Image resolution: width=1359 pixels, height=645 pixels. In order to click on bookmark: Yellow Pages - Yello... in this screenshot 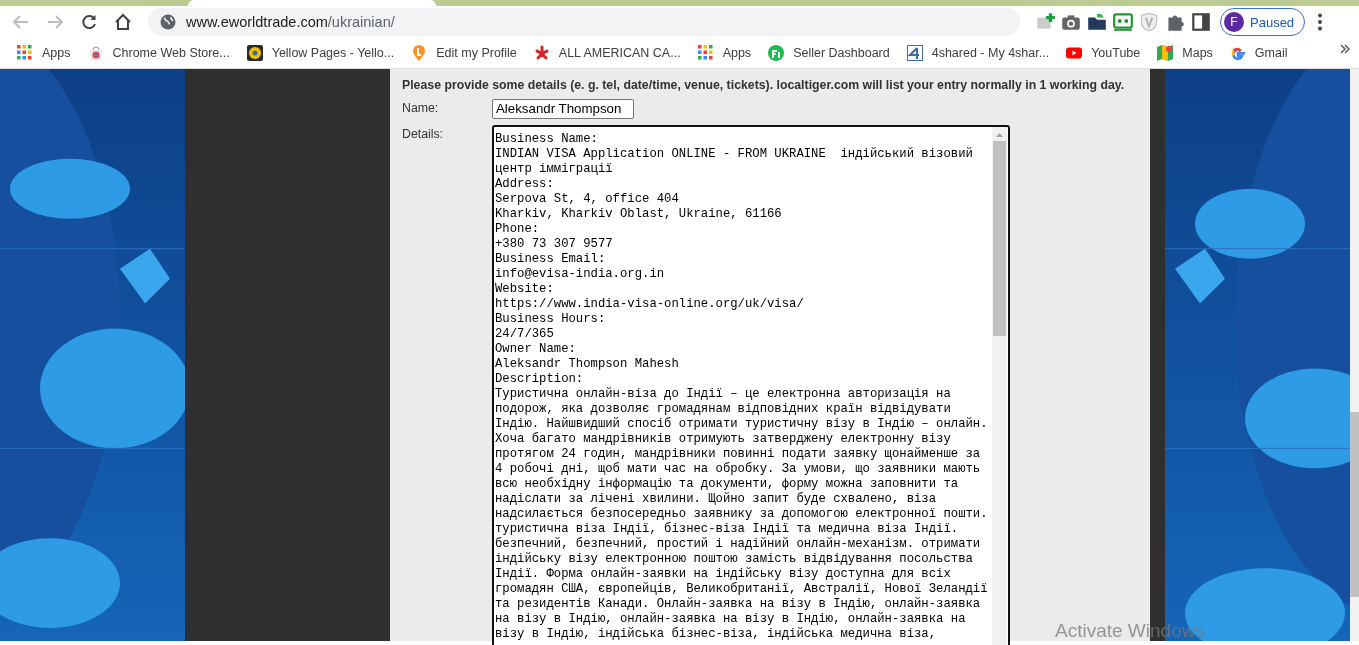, I will do `click(320, 53)`.